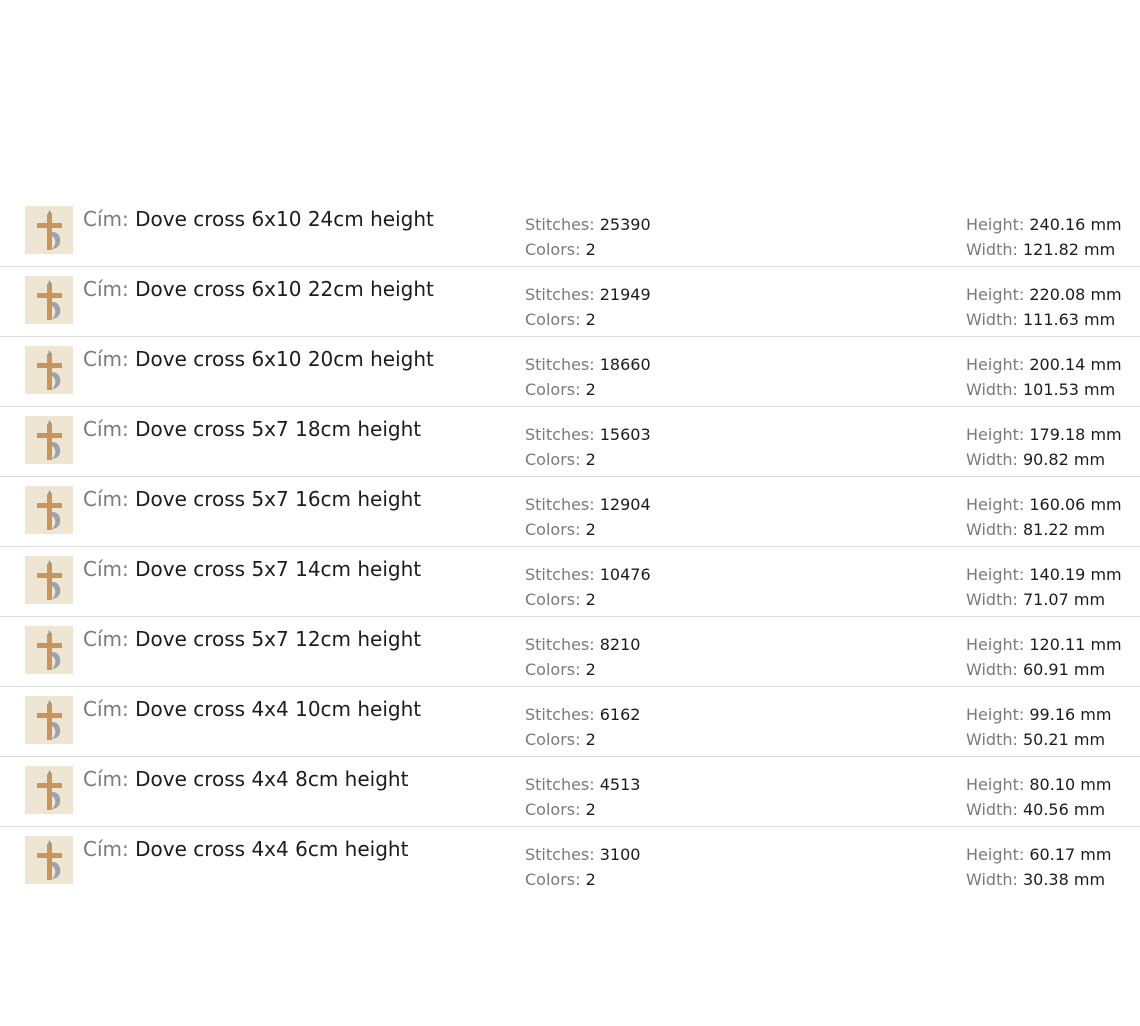 The image size is (1140, 1026). I want to click on height-value: 140.19 mm, so click(1075, 574).